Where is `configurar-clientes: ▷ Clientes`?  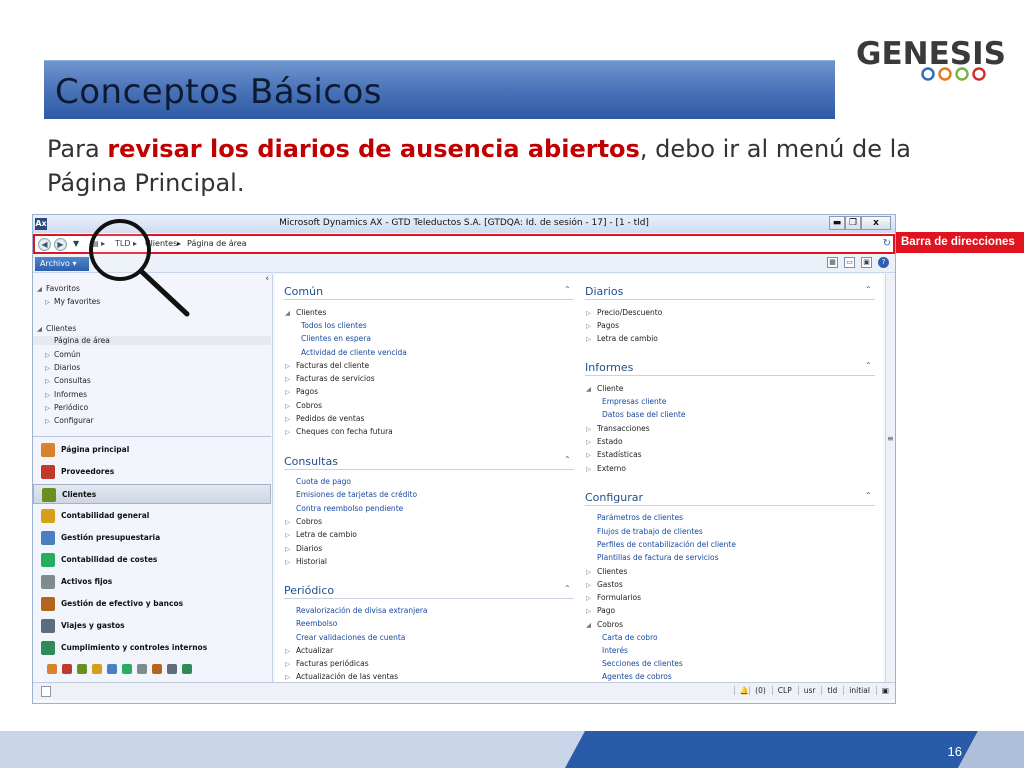 configurar-clientes: ▷ Clientes is located at coordinates (606, 571).